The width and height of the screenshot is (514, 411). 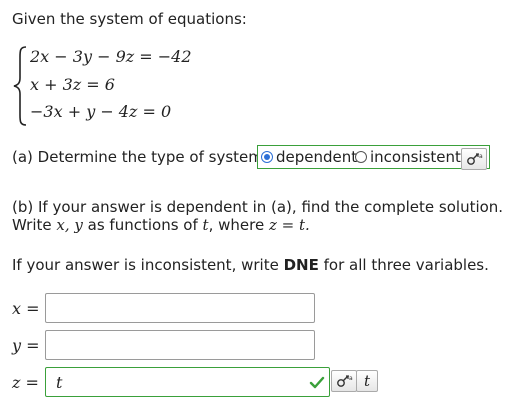 I want to click on insert-t-label: t, so click(x=367, y=381).